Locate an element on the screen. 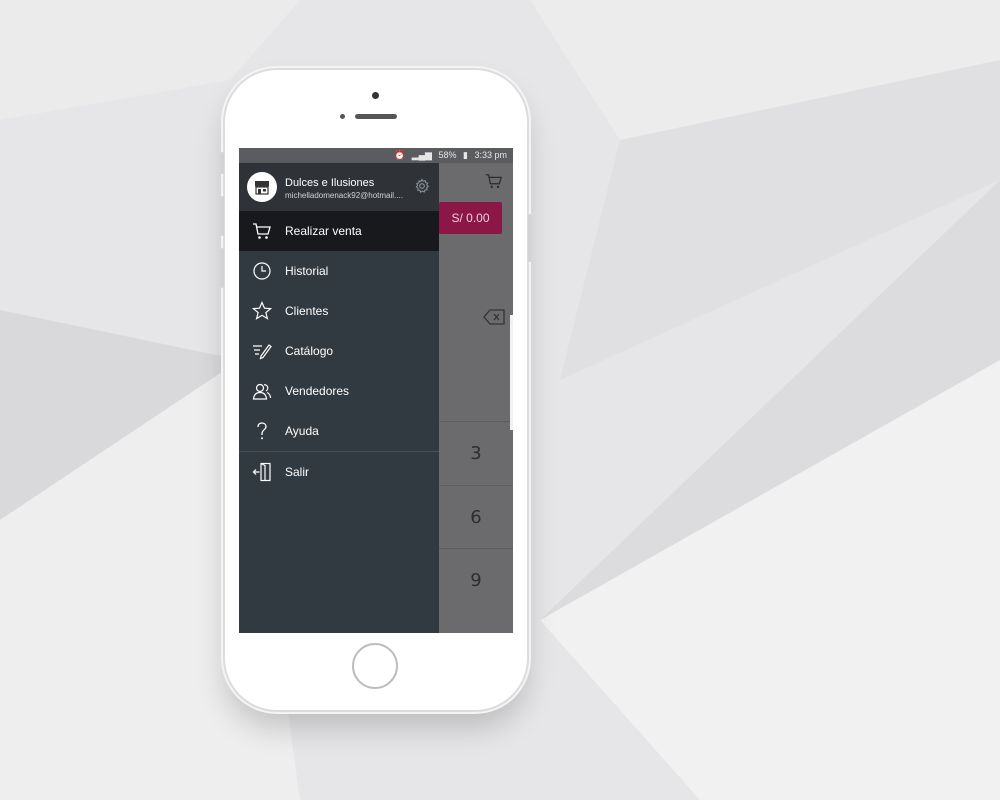  scroll-indicator is located at coordinates (511, 372).